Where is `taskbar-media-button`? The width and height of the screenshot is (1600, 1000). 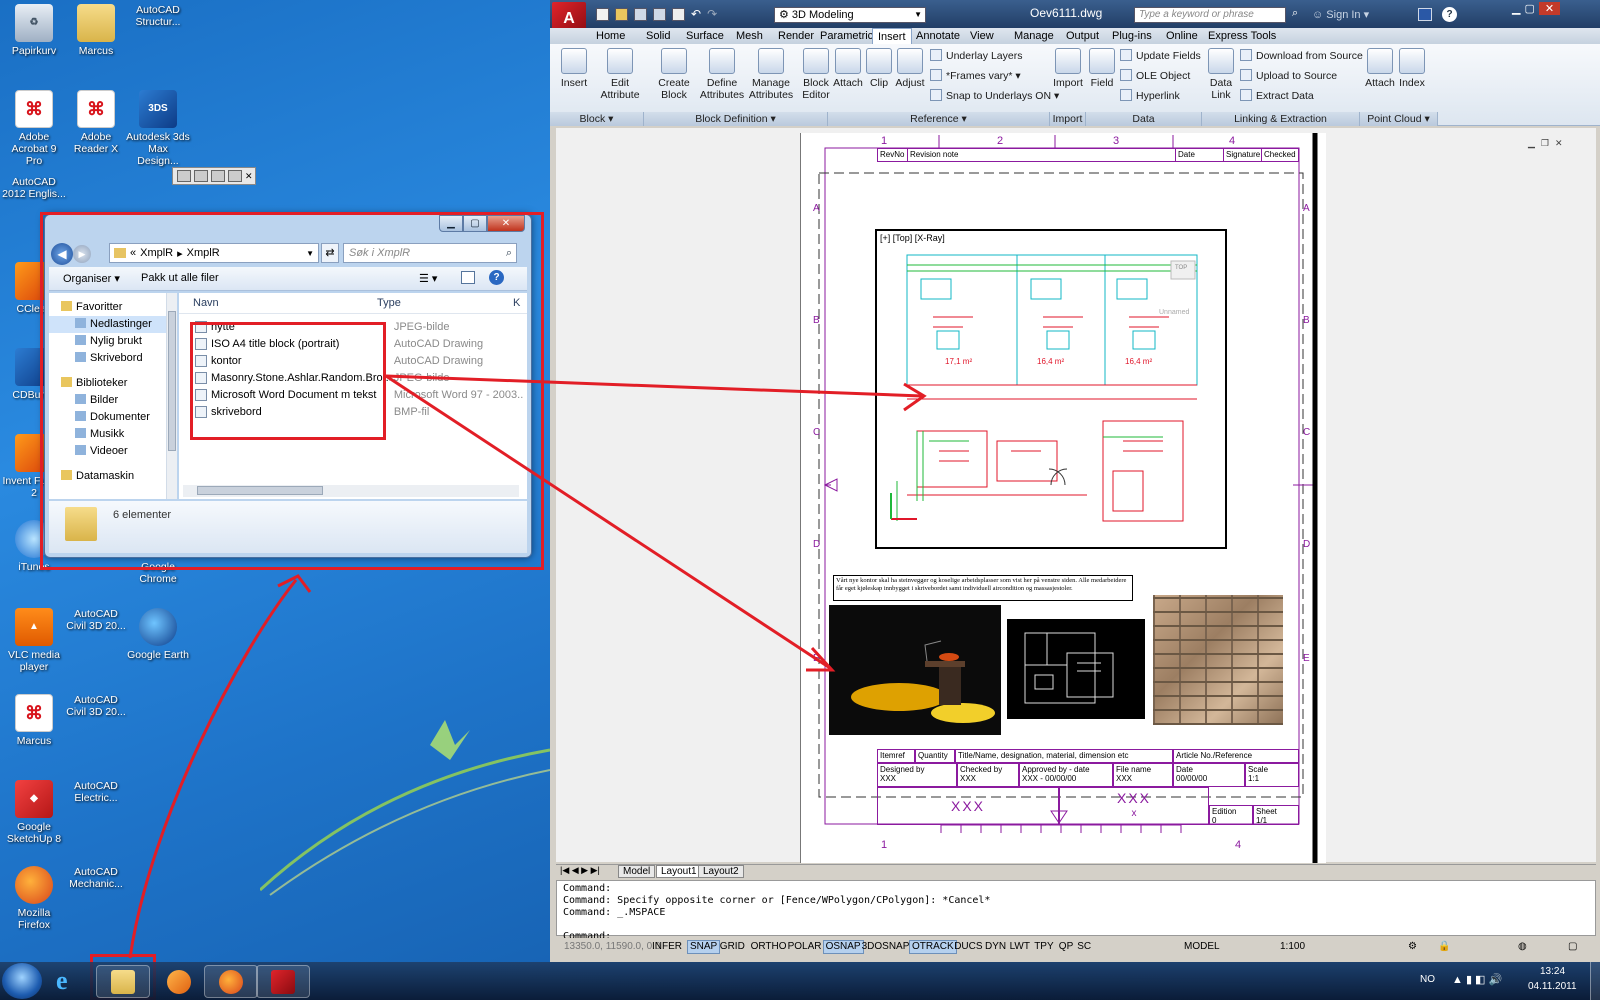
taskbar-media-button is located at coordinates (179, 981).